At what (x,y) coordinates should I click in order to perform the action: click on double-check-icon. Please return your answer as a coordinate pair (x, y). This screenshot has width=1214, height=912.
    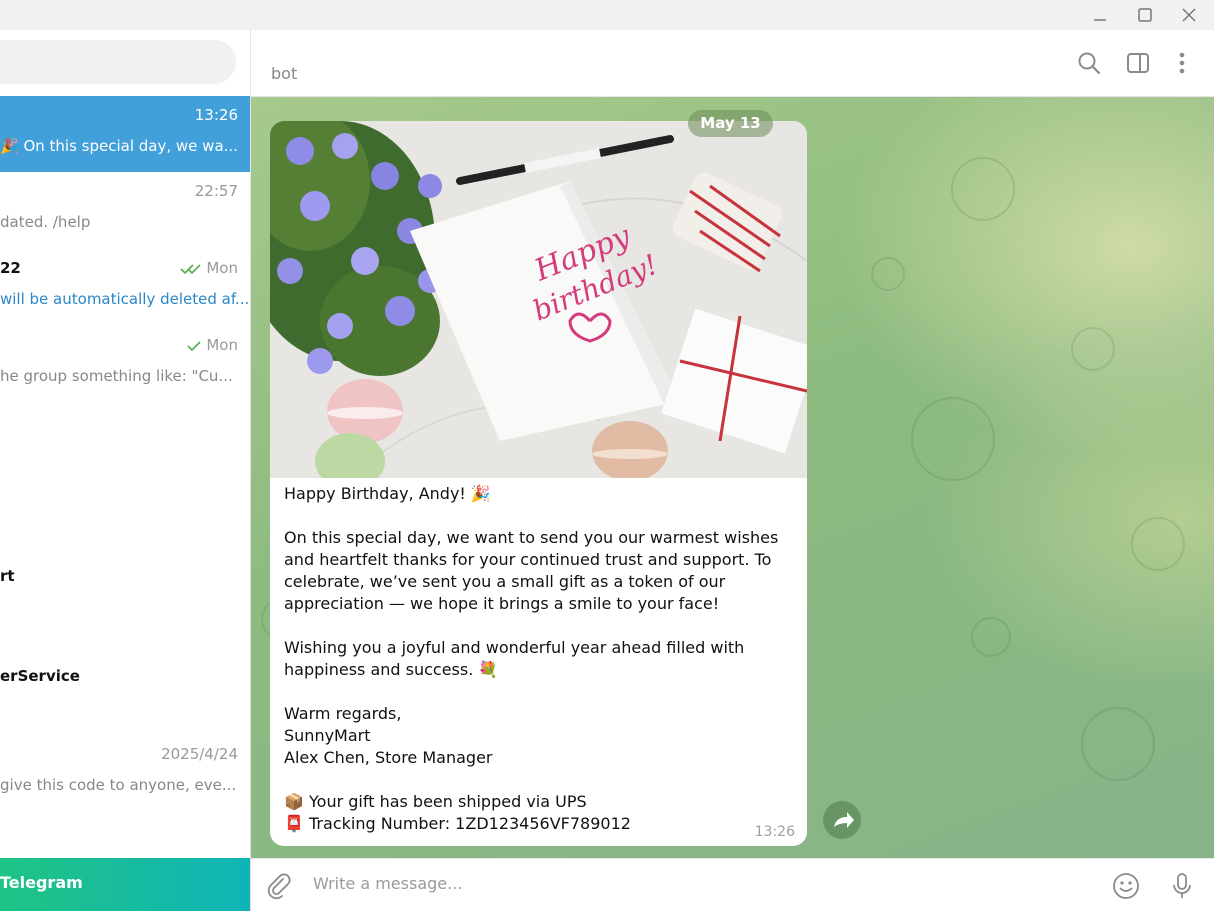
    Looking at the image, I should click on (190, 268).